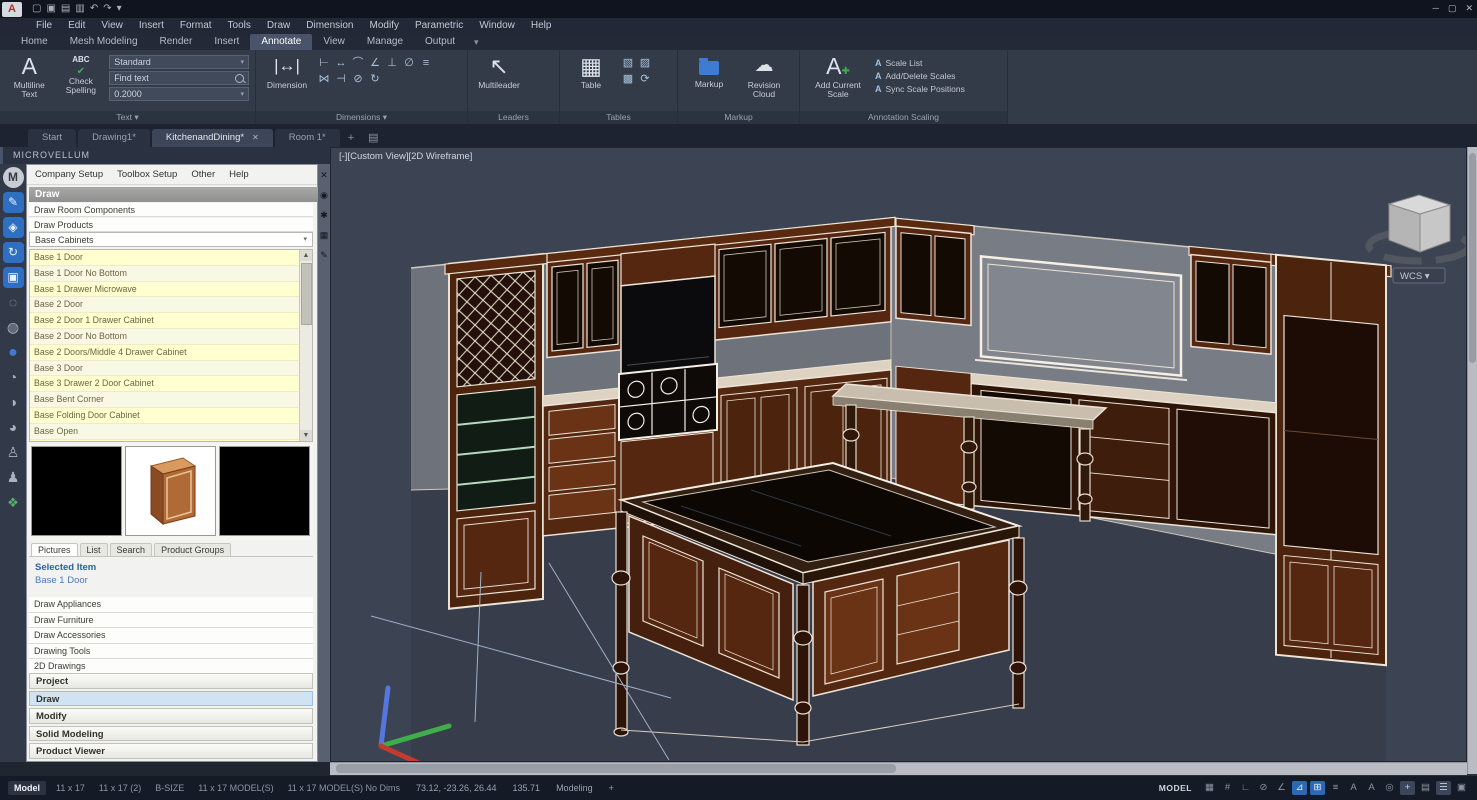 The height and width of the screenshot is (800, 1477). Describe the element at coordinates (305, 345) in the screenshot. I see `product-list-scrollbar: ▲ ▼` at that location.